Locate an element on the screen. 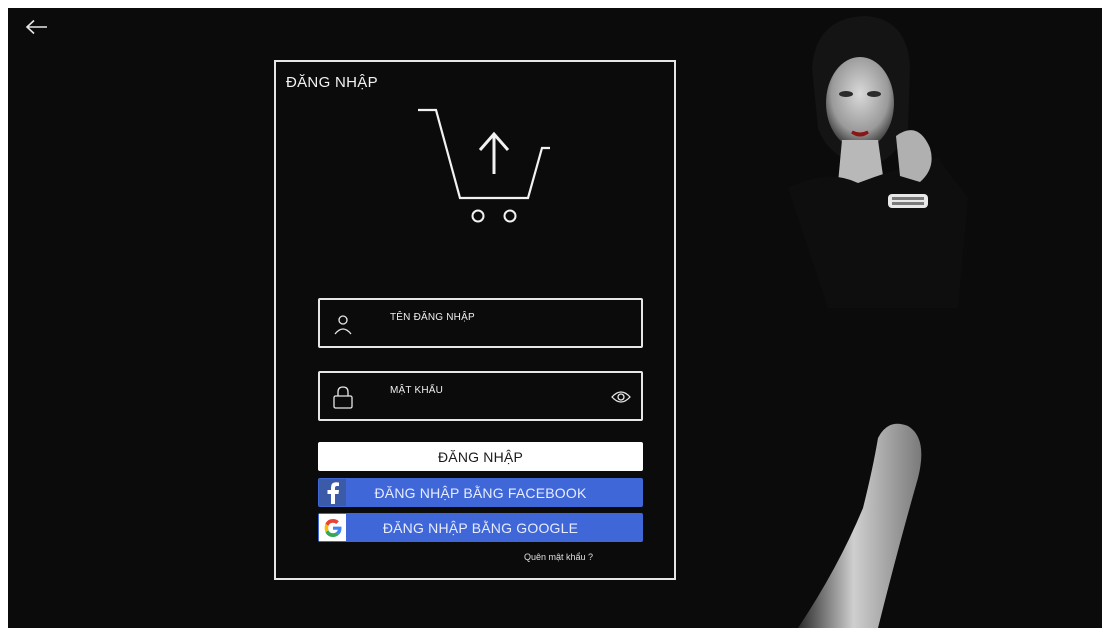 Image resolution: width=1110 pixels, height=628 pixels. lock-icon is located at coordinates (343, 397).